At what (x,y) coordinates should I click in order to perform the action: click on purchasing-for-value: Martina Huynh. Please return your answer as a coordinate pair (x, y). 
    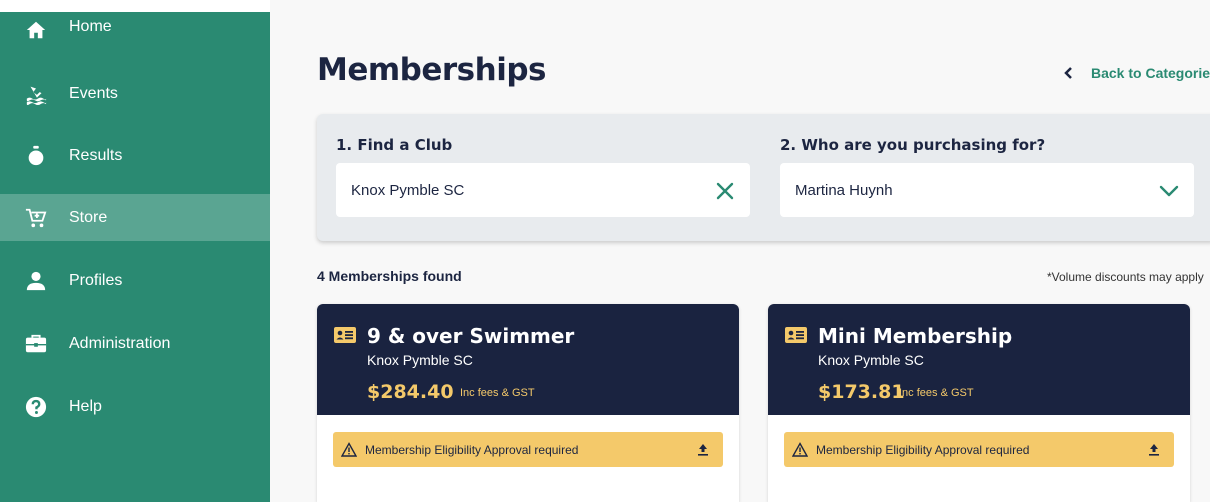
    Looking at the image, I should click on (844, 190).